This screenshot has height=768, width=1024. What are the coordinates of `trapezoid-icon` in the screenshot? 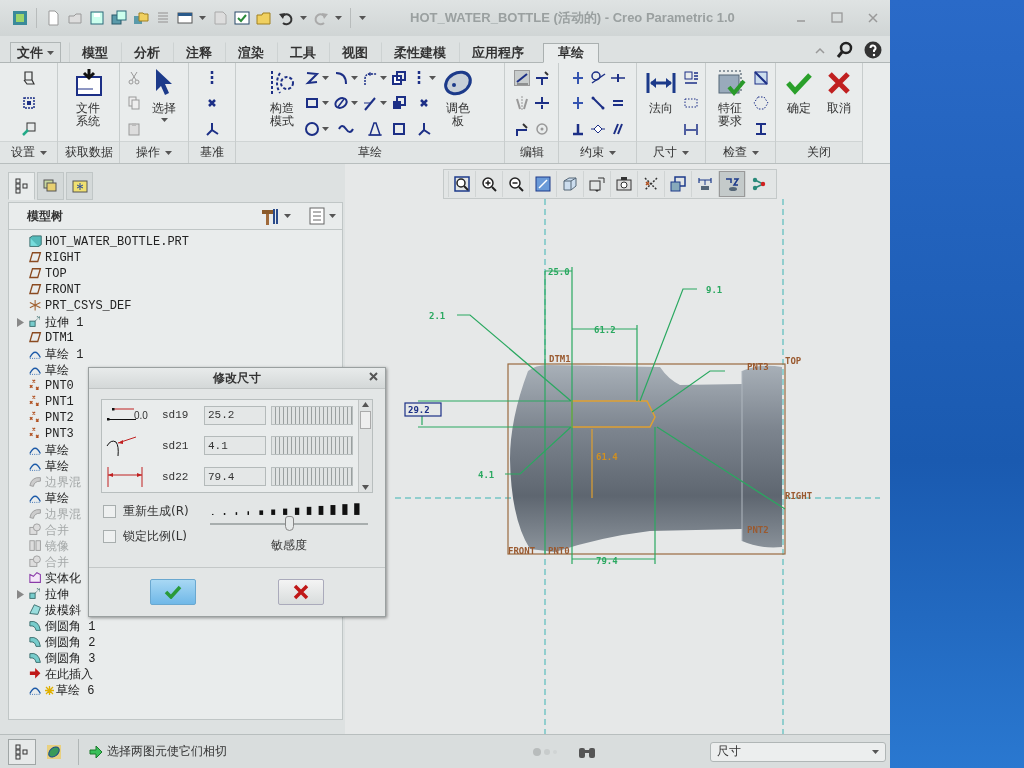 It's located at (374, 128).